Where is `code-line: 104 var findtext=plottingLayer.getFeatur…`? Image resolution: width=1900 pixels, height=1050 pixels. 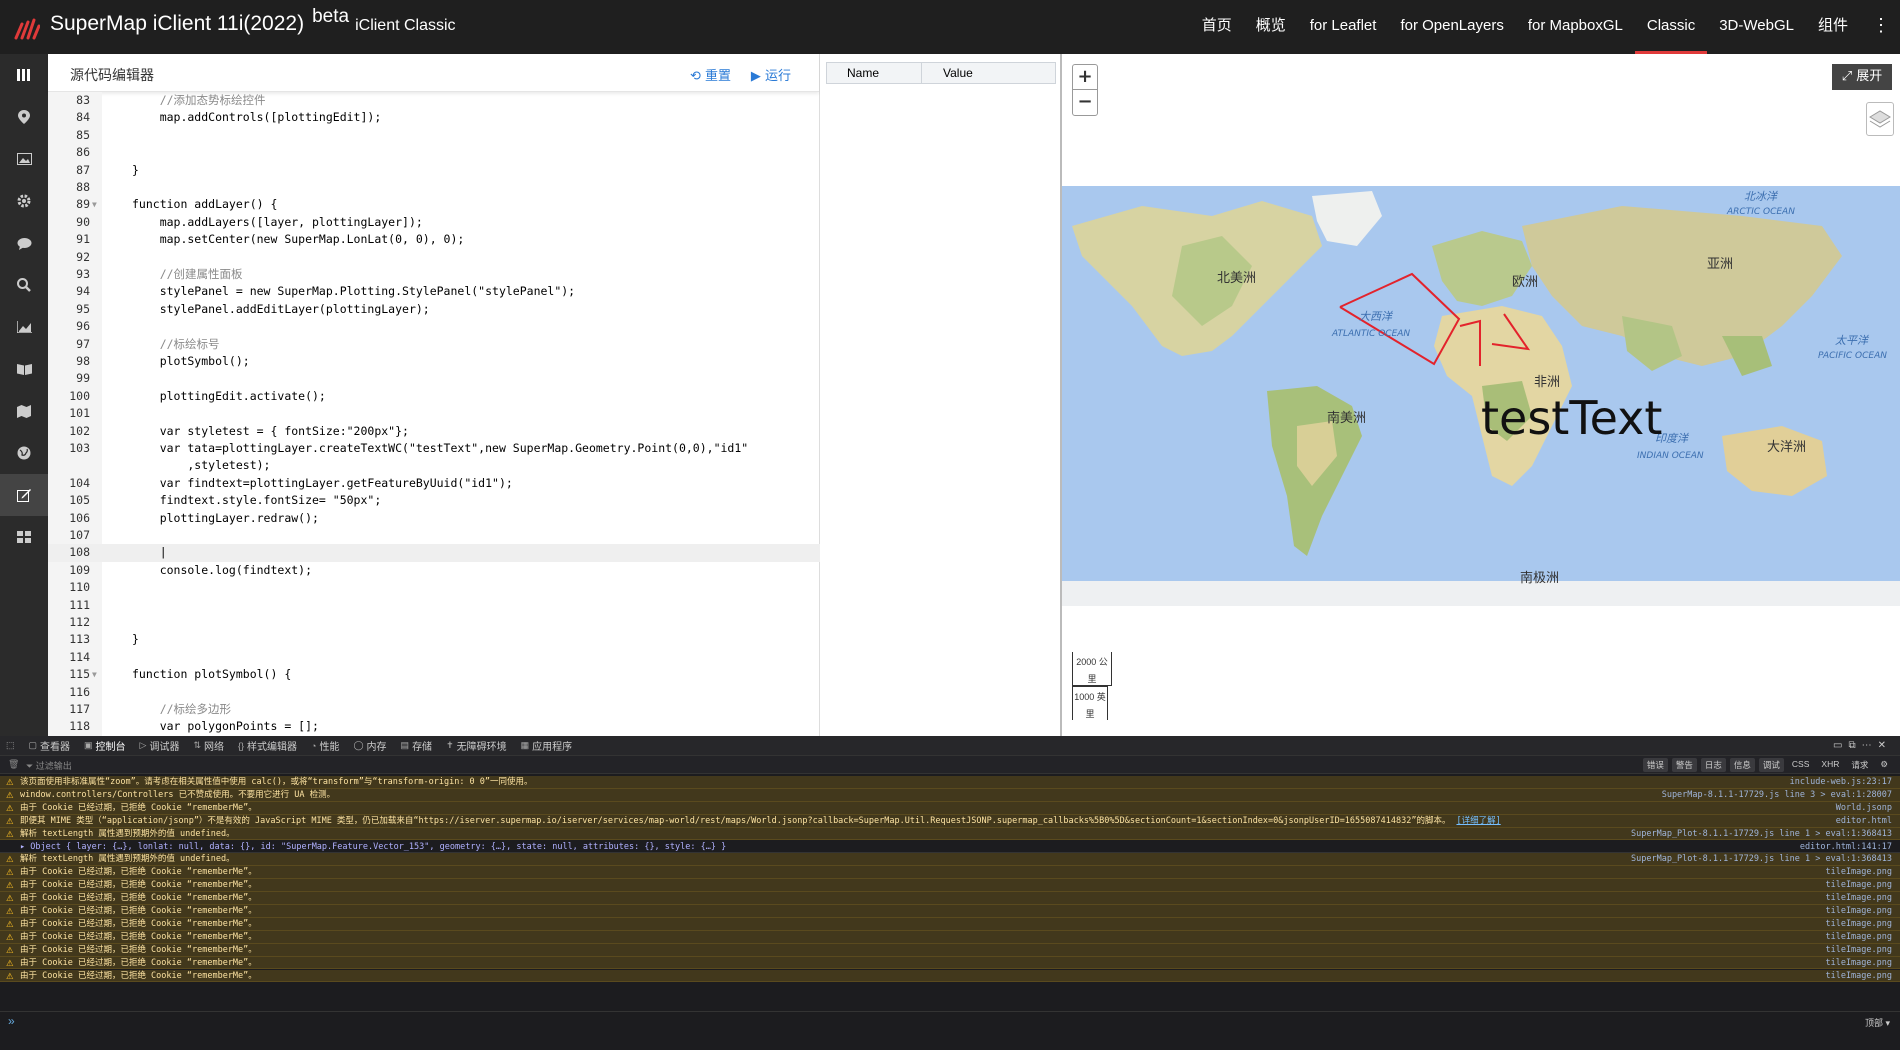
code-line: 104 var findtext=plottingLayer.getFeatur… is located at coordinates (434, 483).